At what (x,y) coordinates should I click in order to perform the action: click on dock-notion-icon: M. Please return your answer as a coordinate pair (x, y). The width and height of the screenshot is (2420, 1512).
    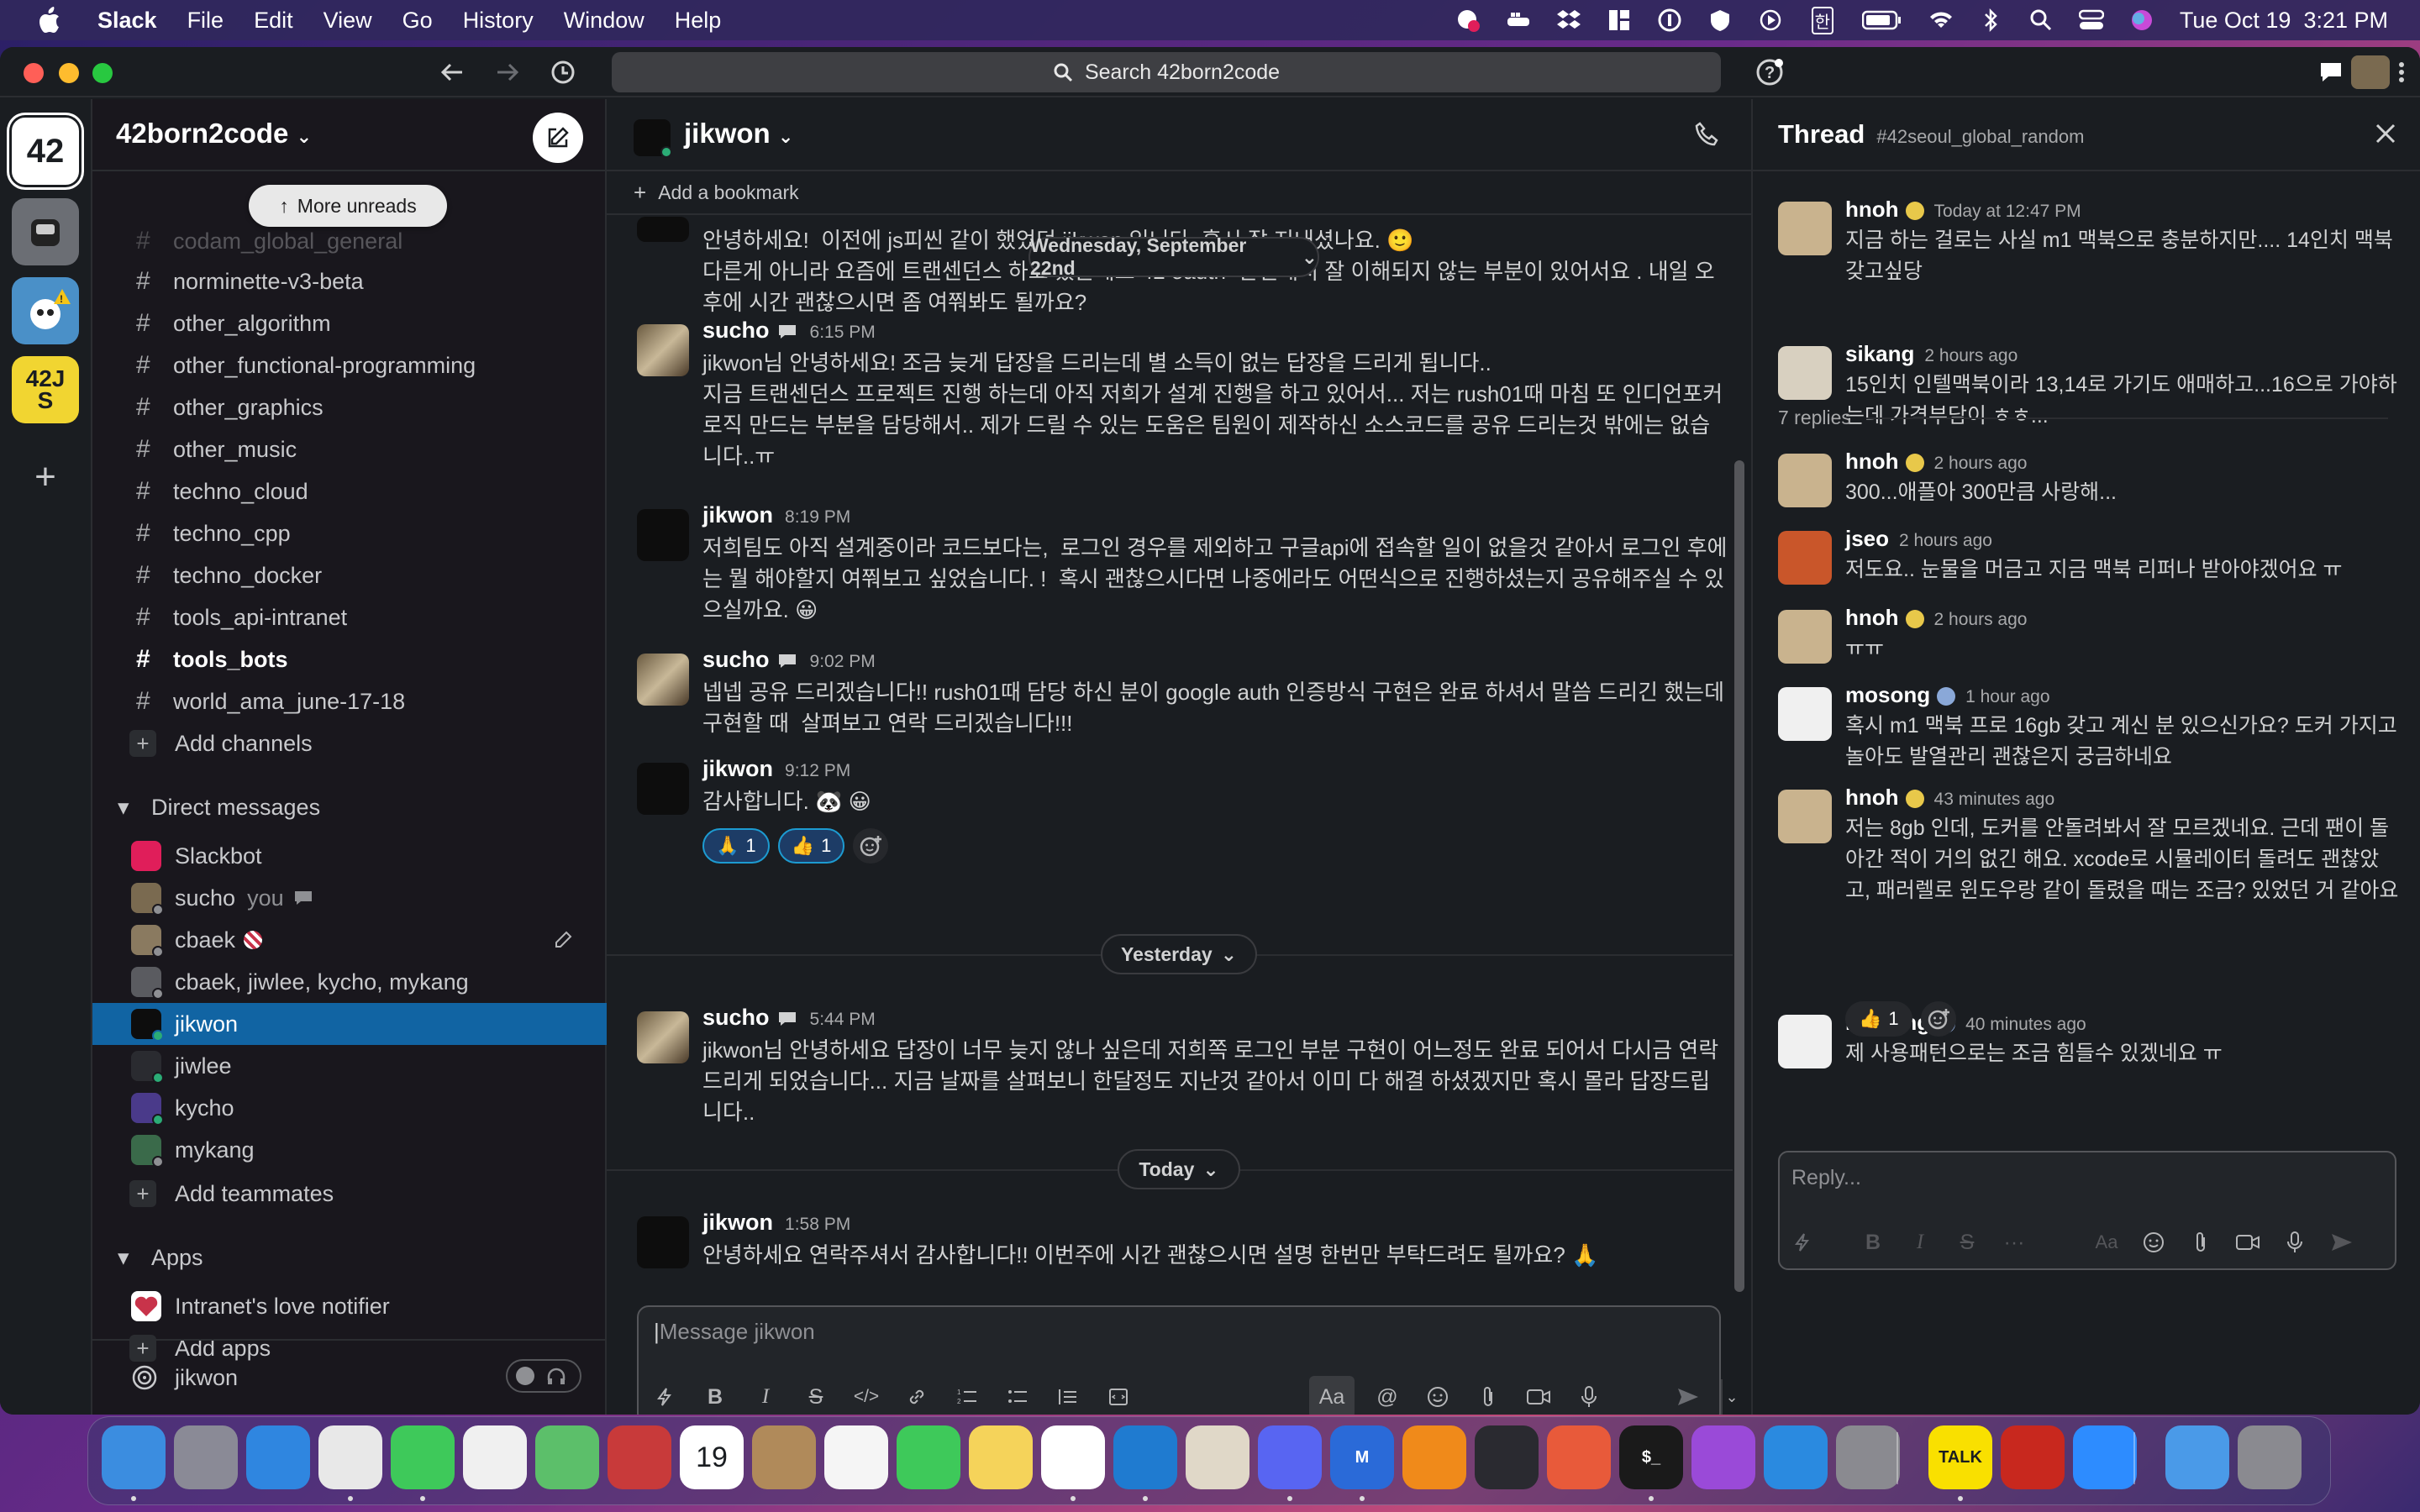
    Looking at the image, I should click on (1362, 1457).